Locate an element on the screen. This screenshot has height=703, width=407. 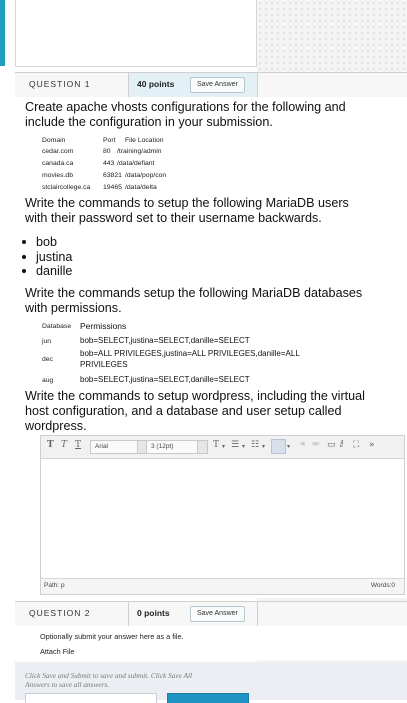
db-permissions-cont: PRIVILEGES is located at coordinates (104, 364).